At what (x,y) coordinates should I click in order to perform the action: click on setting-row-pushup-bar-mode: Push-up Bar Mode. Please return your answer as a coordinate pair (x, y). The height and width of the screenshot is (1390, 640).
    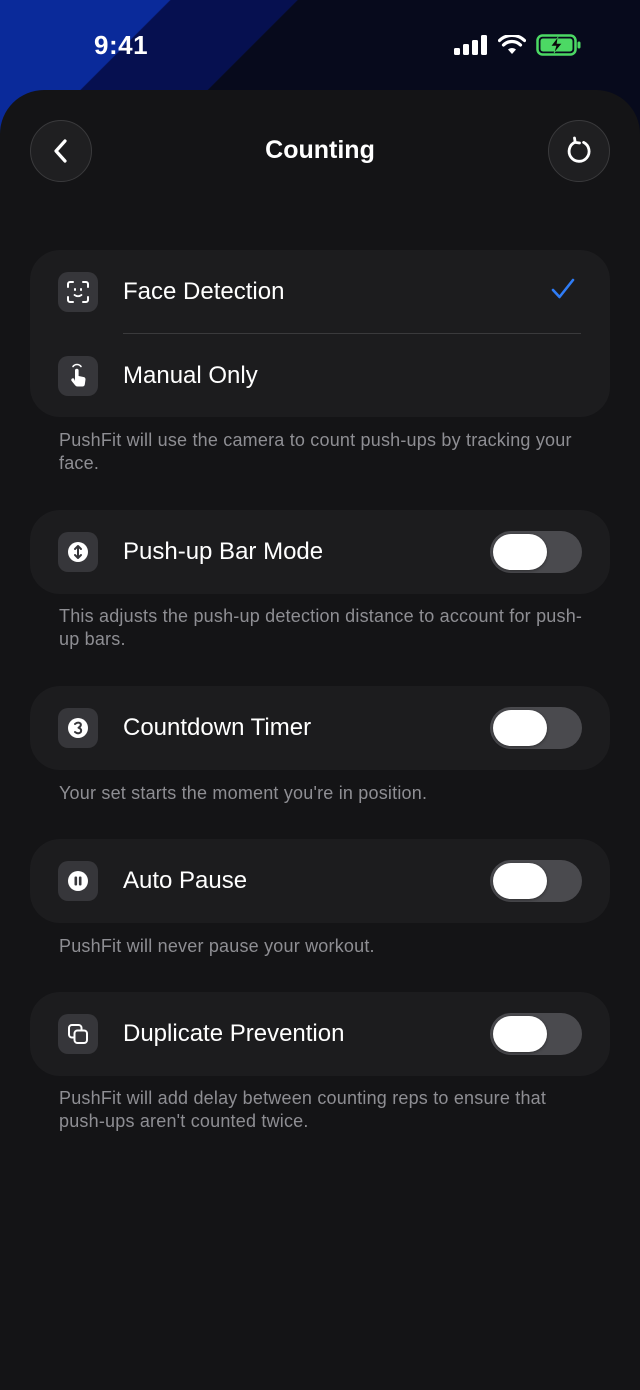
    Looking at the image, I should click on (320, 552).